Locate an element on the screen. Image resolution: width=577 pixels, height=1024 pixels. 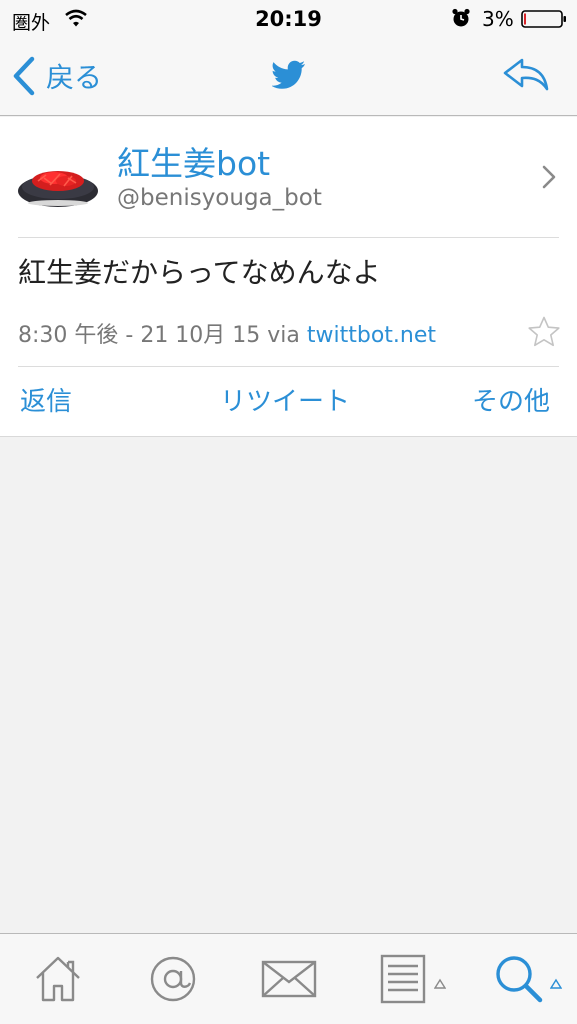
tab-search is located at coordinates (528, 979).